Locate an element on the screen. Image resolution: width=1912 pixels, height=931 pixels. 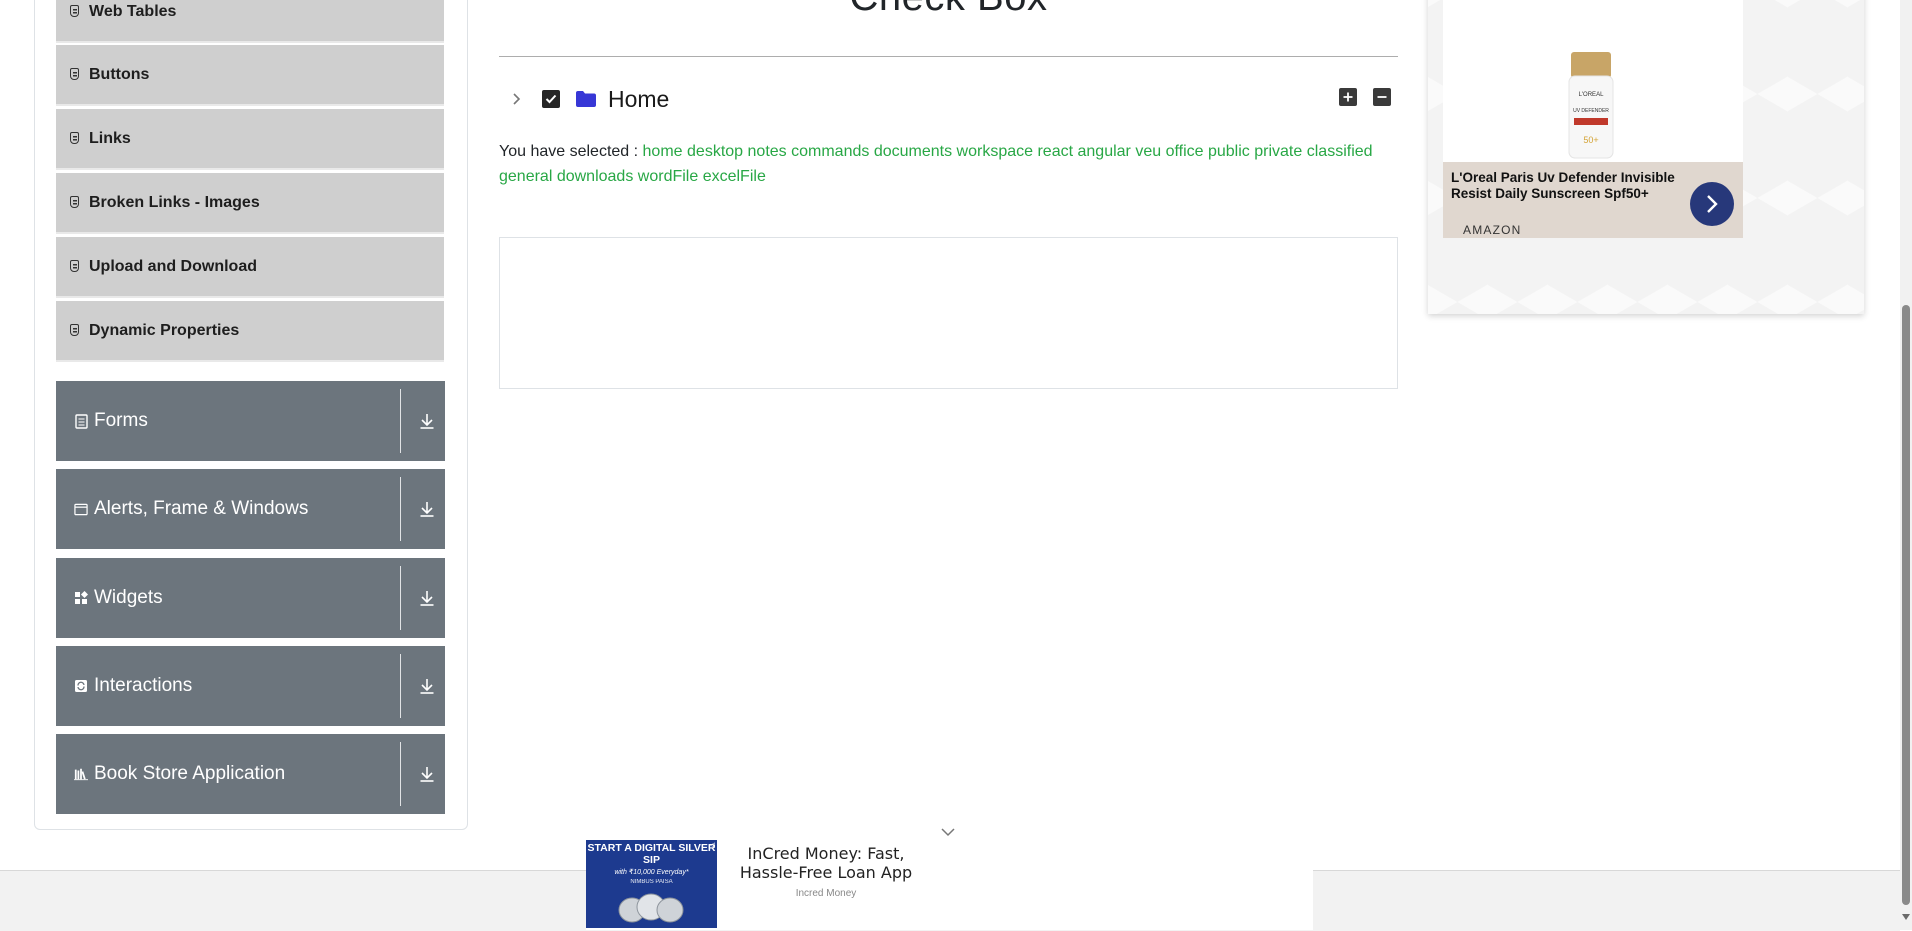
sidebar-item-label: Upload and Download is located at coordinates (173, 266).